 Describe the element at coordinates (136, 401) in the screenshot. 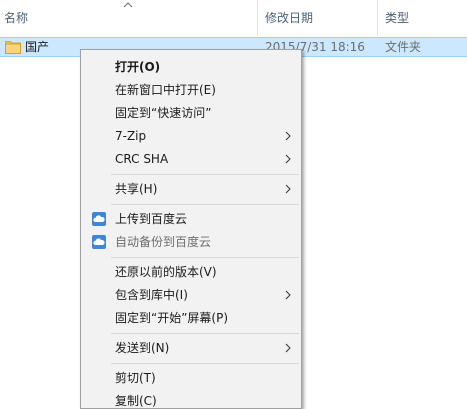

I see `menu-item-label: 复制(C)` at that location.